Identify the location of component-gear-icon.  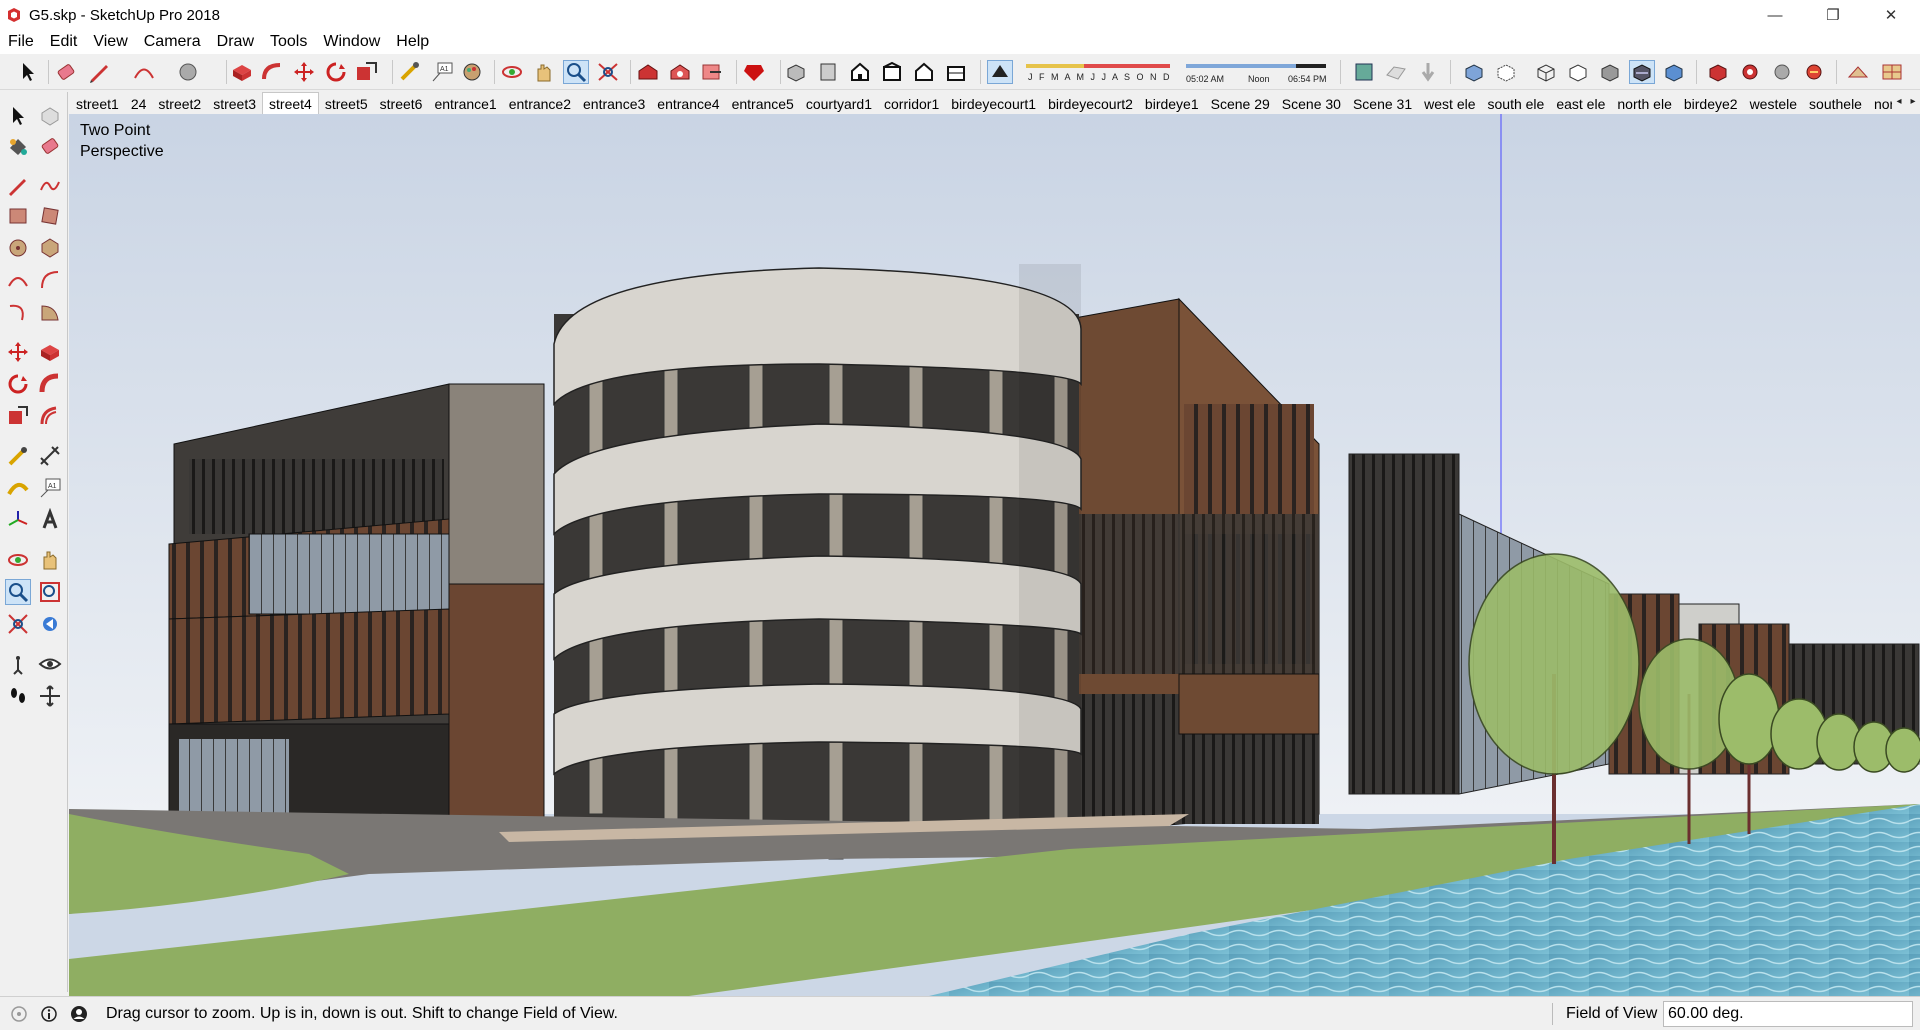
(1750, 72).